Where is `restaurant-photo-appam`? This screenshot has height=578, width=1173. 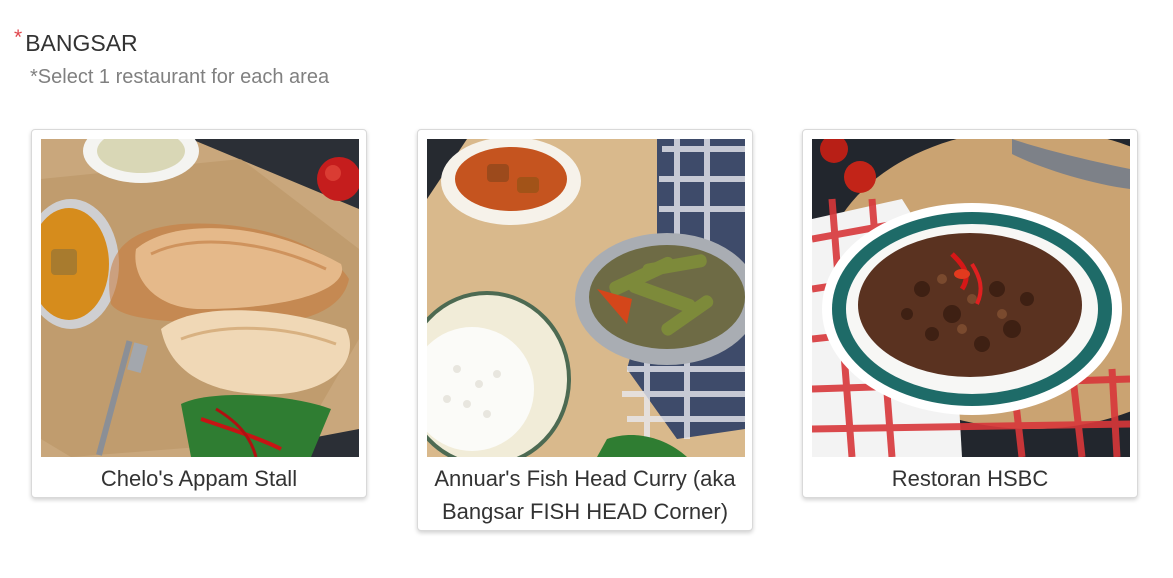 restaurant-photo-appam is located at coordinates (200, 298).